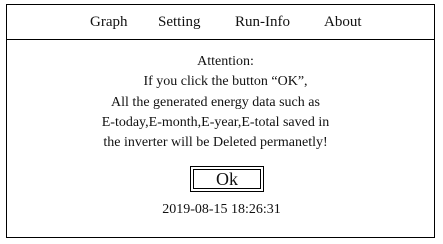 This screenshot has width=443, height=244. I want to click on menu-item-setting: Setting, so click(179, 22).